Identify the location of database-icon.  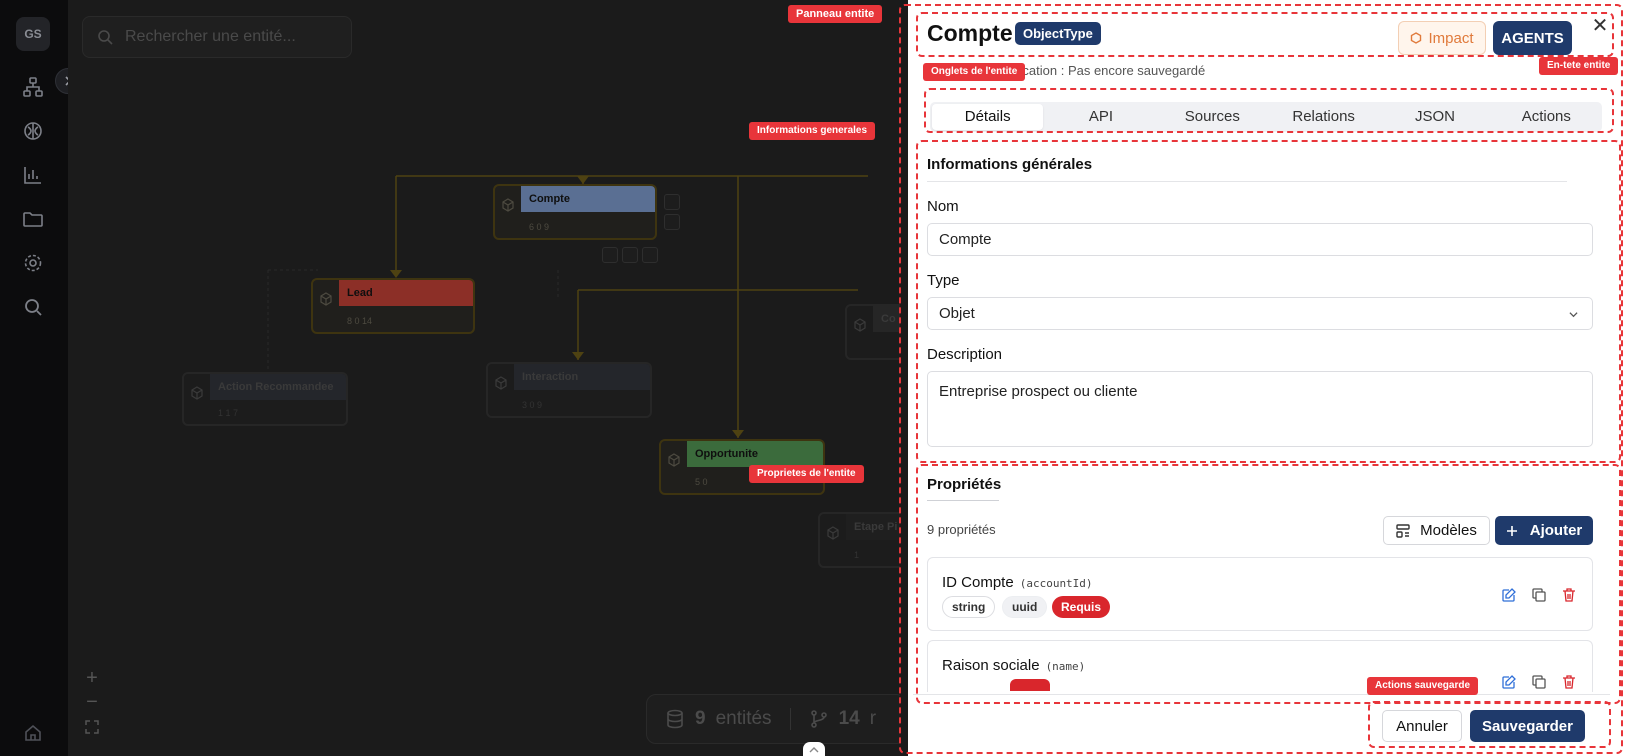
(675, 719).